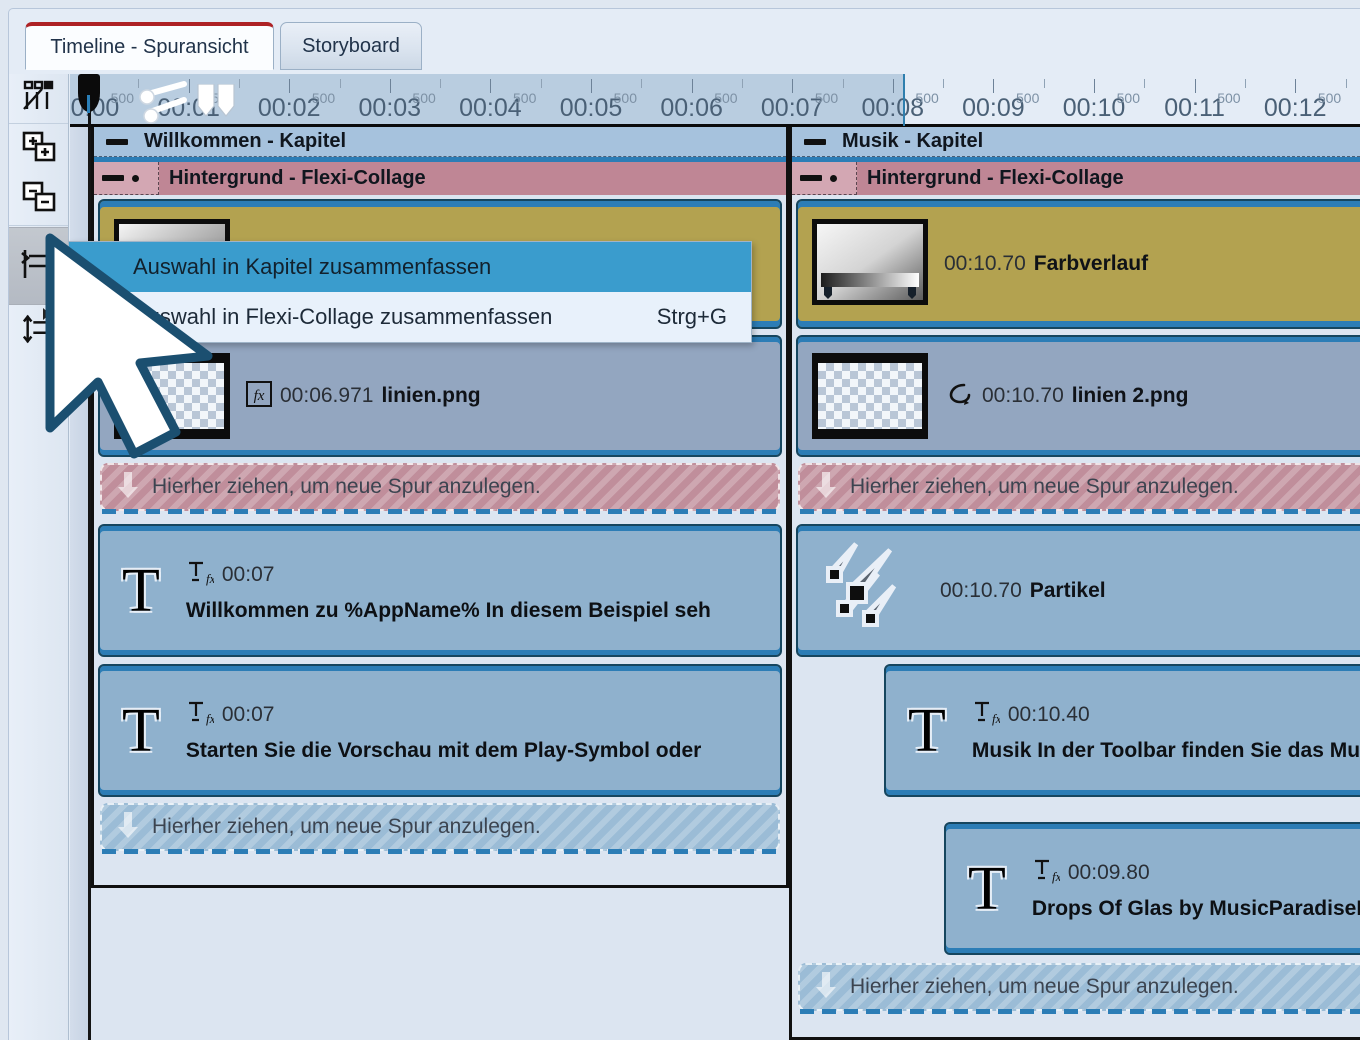 The width and height of the screenshot is (1360, 1040). Describe the element at coordinates (875, 590) in the screenshot. I see `particle-icon` at that location.